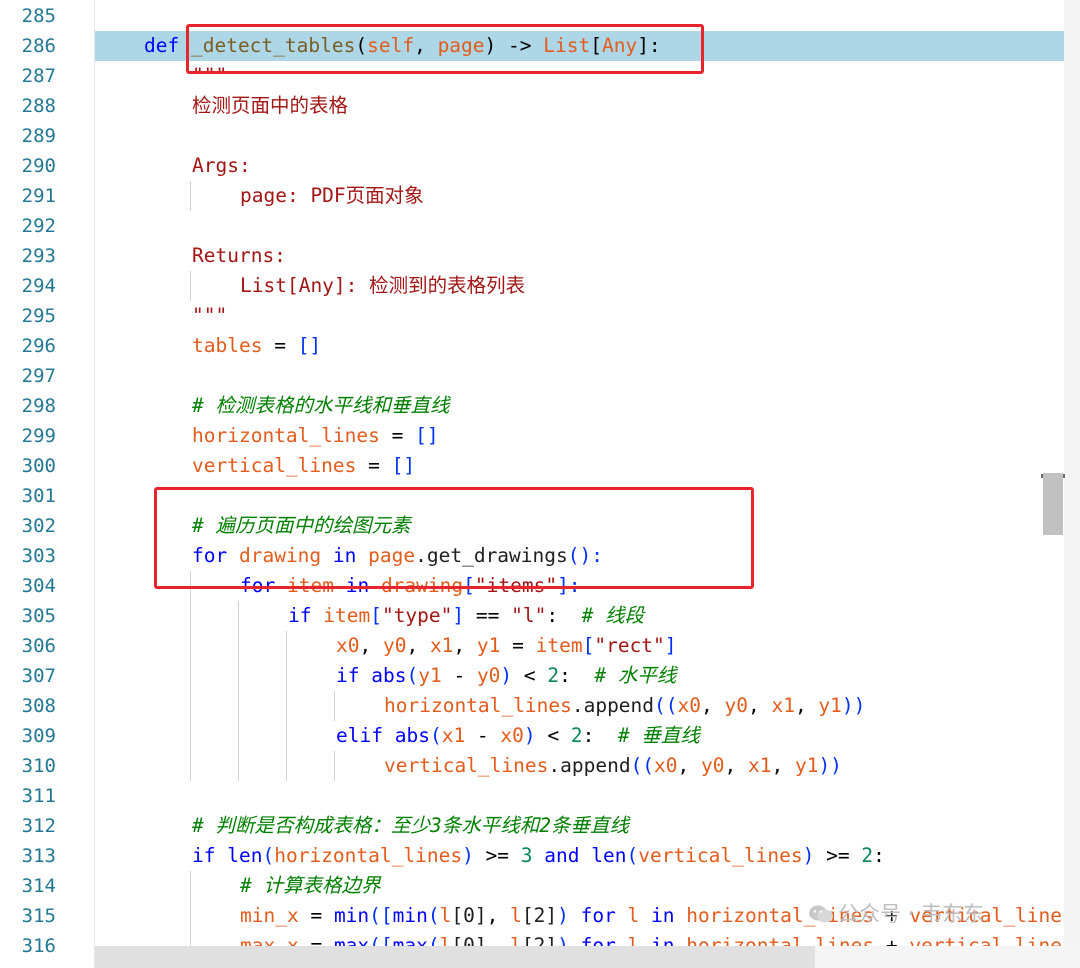 The width and height of the screenshot is (1080, 968). I want to click on code-token: y1, so click(430, 675).